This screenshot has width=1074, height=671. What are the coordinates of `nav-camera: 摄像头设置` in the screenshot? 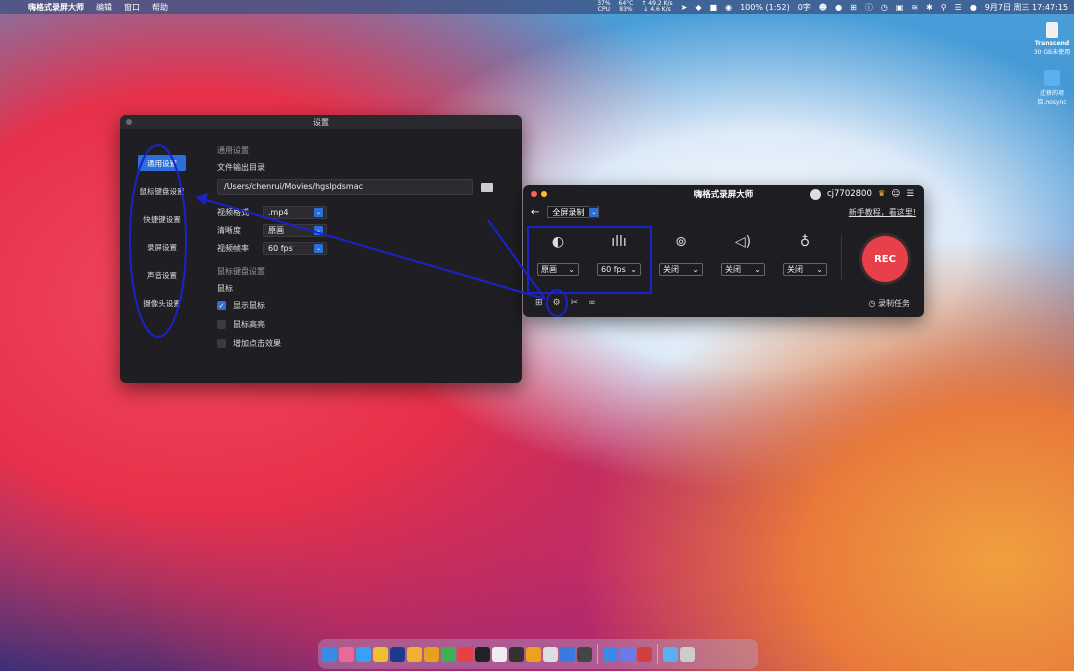 It's located at (162, 303).